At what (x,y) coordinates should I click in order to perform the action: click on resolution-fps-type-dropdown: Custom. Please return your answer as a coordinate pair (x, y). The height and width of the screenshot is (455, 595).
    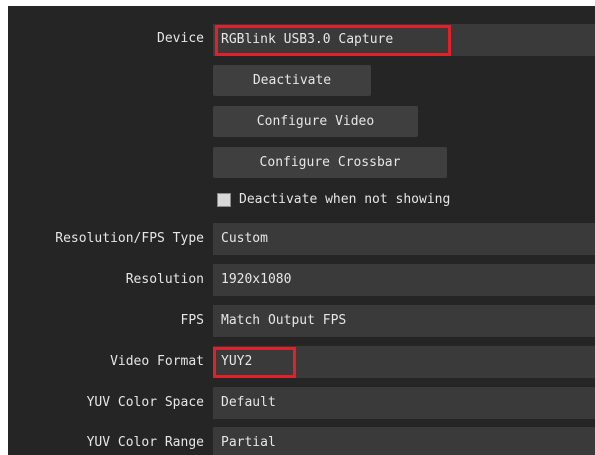
    Looking at the image, I should click on (404, 239).